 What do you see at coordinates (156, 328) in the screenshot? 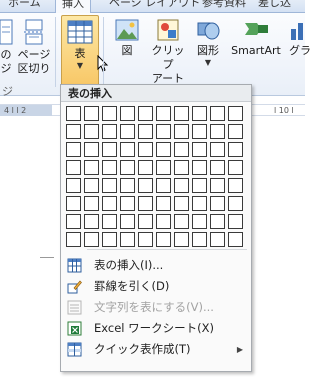
I see `menu-item-excel-worksheet: Excel ワークシート(X)` at bounding box center [156, 328].